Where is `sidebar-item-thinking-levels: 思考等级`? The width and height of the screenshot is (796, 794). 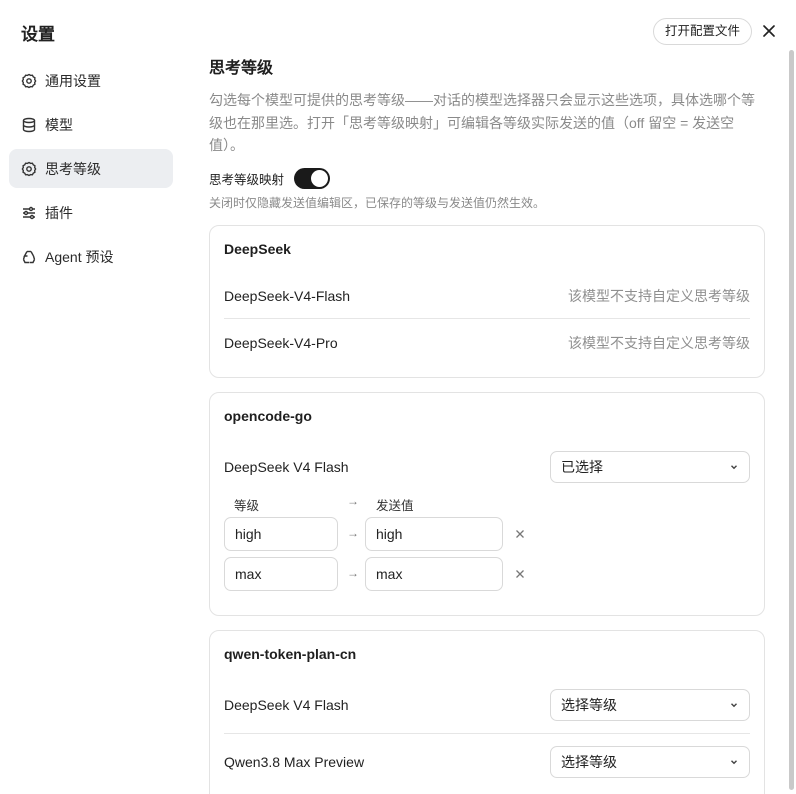
sidebar-item-thinking-levels: 思考等级 is located at coordinates (91, 168).